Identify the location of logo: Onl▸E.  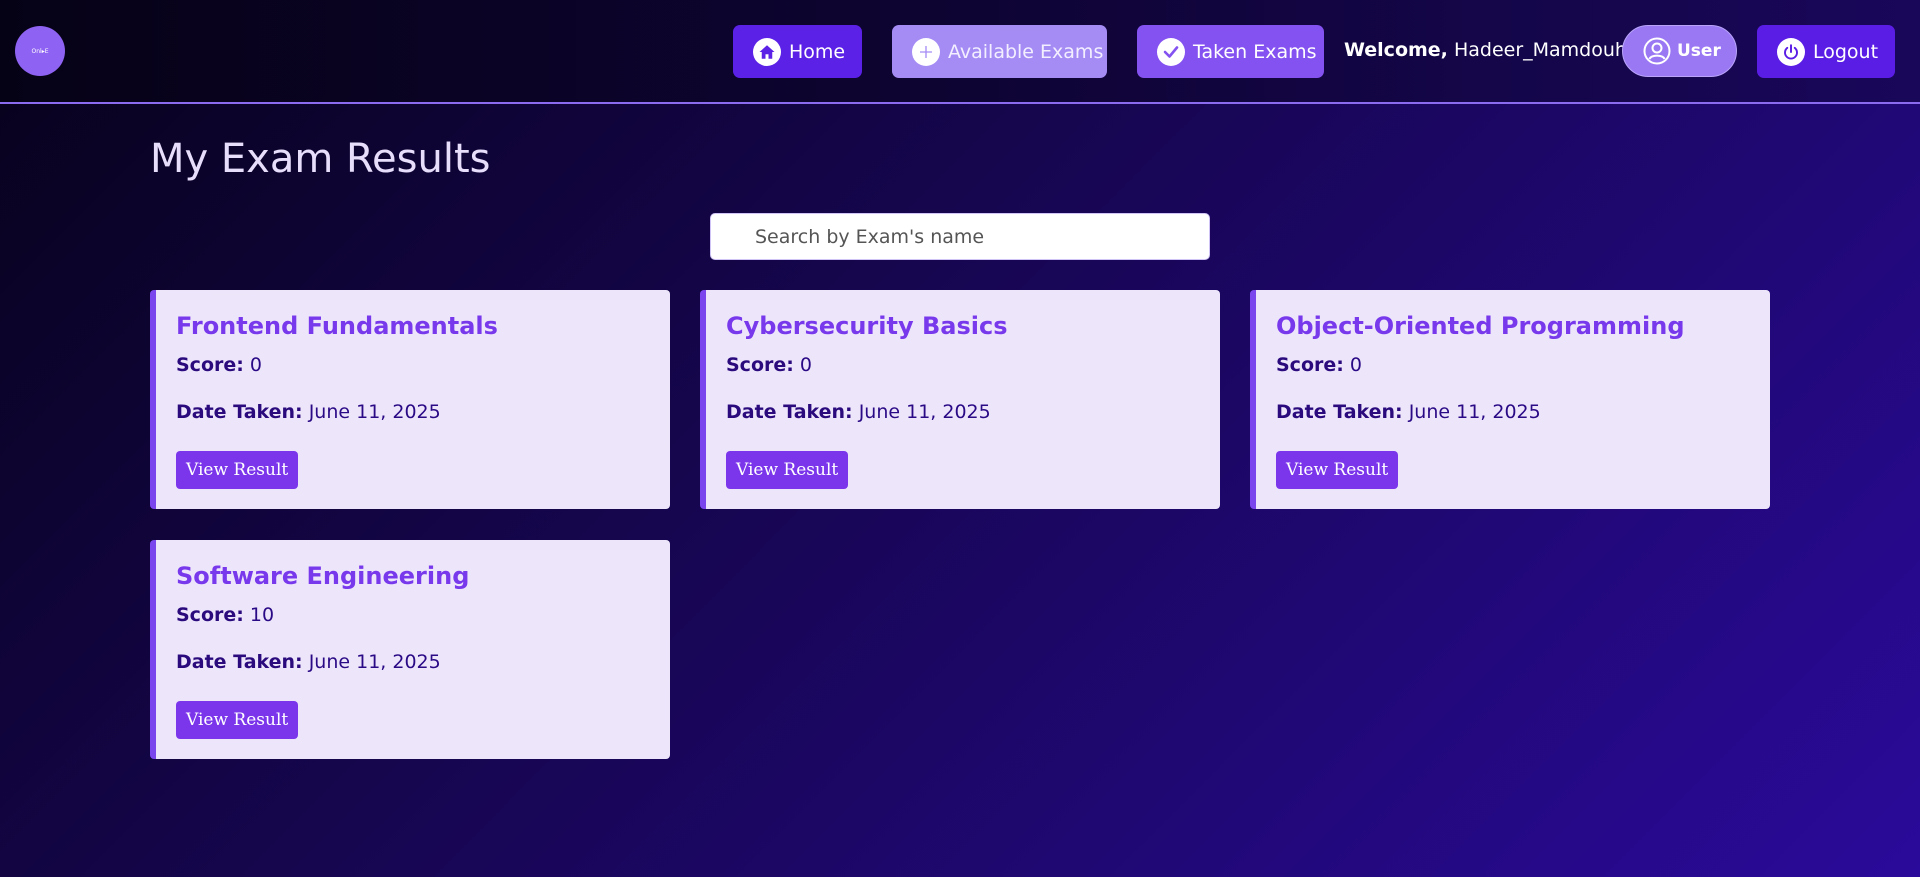
(40, 51).